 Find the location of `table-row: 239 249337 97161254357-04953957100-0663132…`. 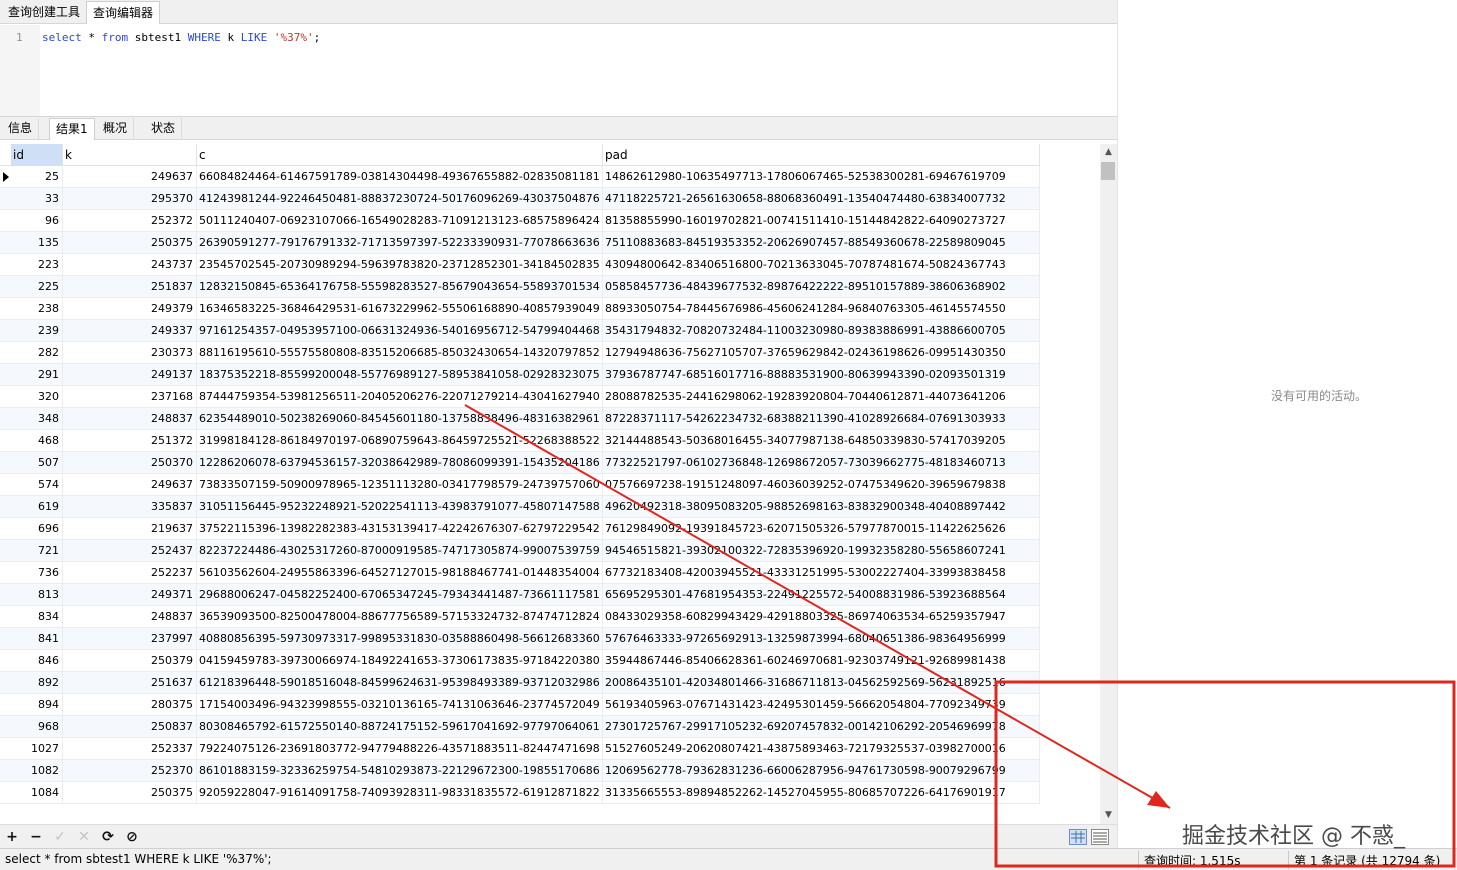

table-row: 239 249337 97161254357-04953957100-0663132… is located at coordinates (520, 331).